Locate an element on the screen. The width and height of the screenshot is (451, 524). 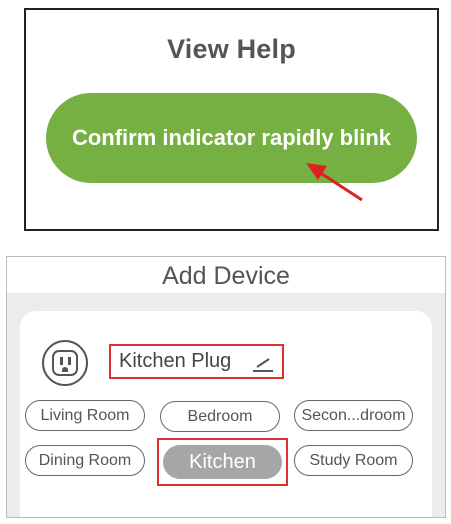
device-name-field: Kitchen Plug is located at coordinates (196, 361).